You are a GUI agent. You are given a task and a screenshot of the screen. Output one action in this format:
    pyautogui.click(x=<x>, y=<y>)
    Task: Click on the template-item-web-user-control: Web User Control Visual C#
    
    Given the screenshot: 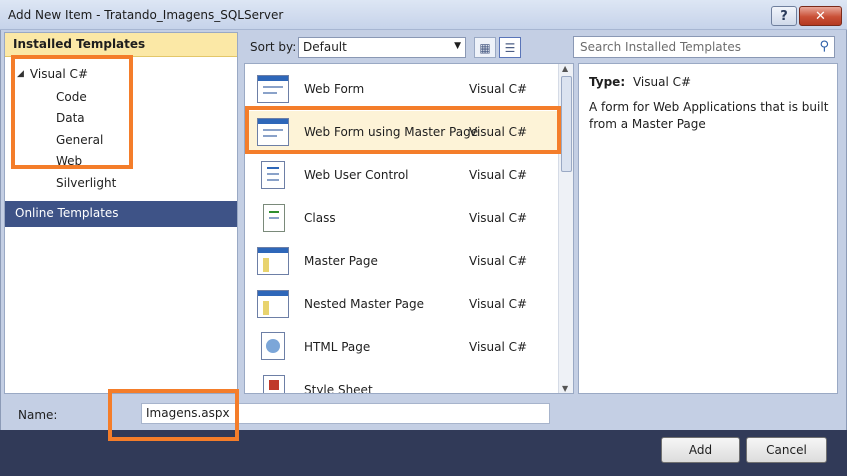 What is the action you would take?
    pyautogui.click(x=402, y=175)
    